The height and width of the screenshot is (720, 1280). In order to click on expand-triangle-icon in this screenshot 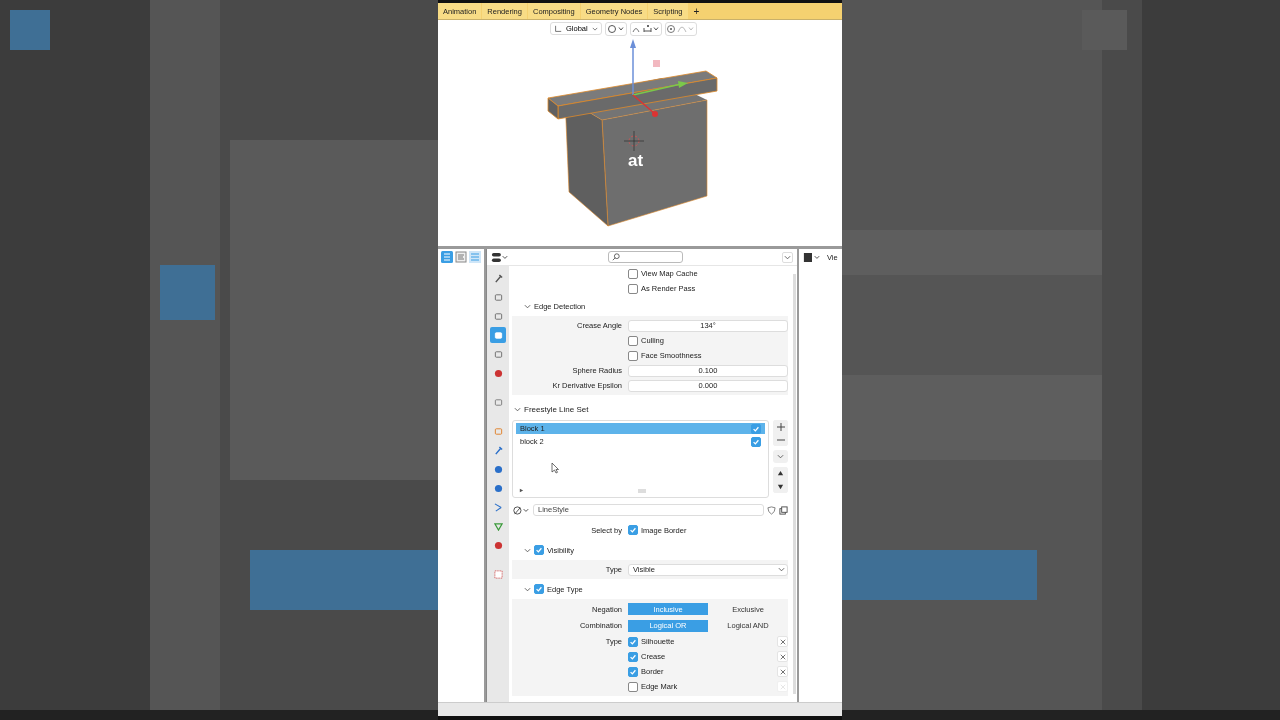, I will do `click(521, 490)`.